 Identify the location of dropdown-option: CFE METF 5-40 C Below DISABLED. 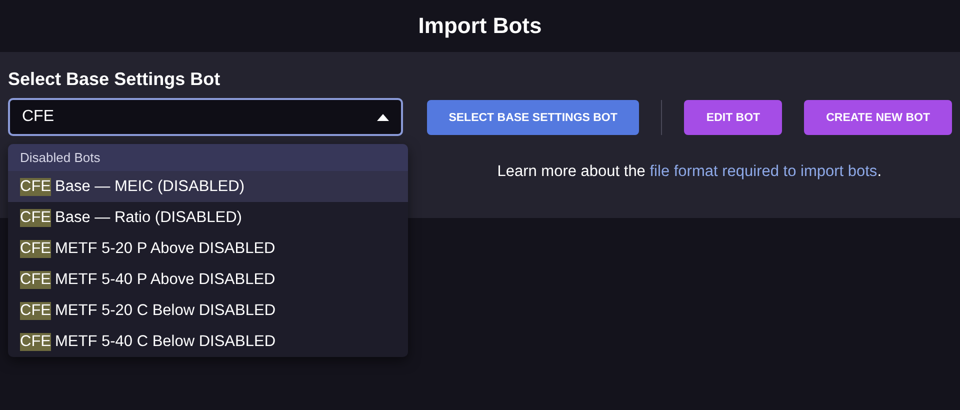
(208, 341).